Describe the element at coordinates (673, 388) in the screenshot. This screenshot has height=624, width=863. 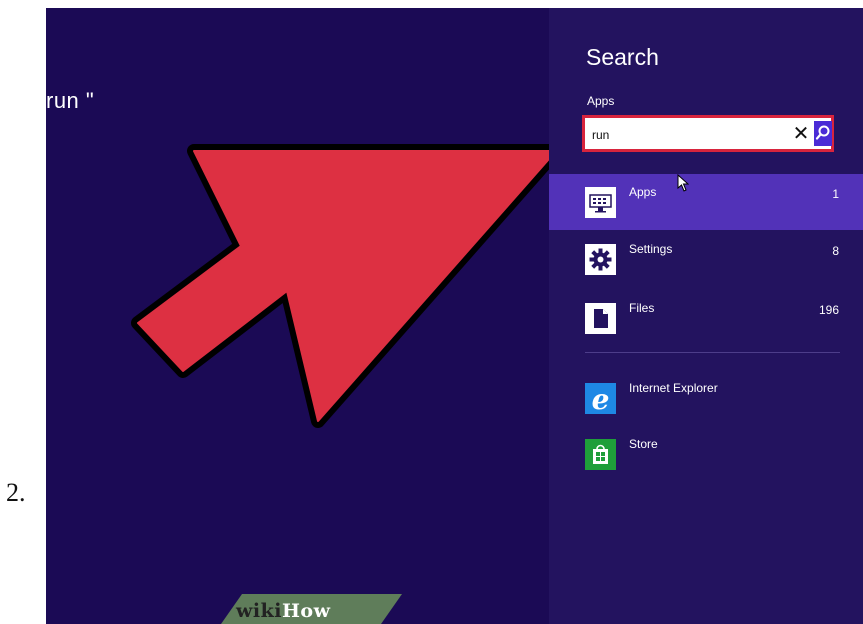
I see `suggestion-label: Internet Explorer` at that location.